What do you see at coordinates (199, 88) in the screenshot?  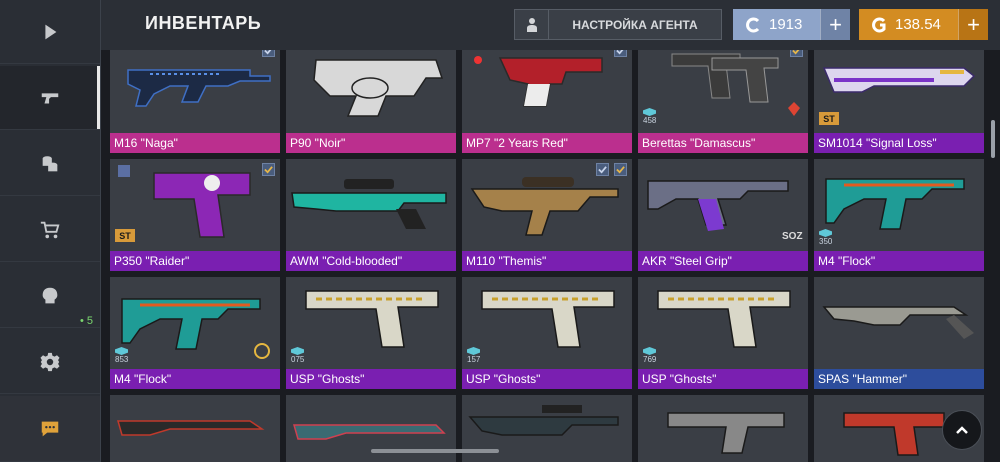 I see `m16-naga-image` at bounding box center [199, 88].